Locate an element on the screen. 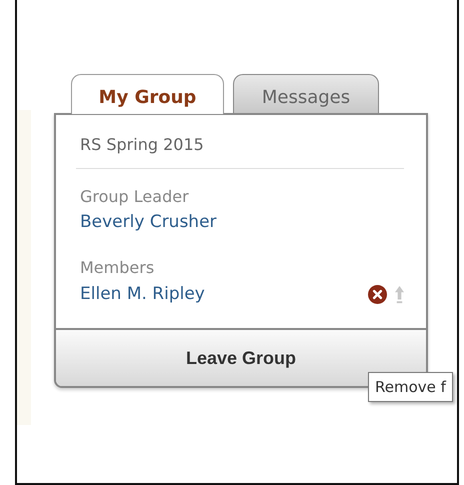 This screenshot has height=485, width=464. section-label: Group Leader is located at coordinates (135, 196).